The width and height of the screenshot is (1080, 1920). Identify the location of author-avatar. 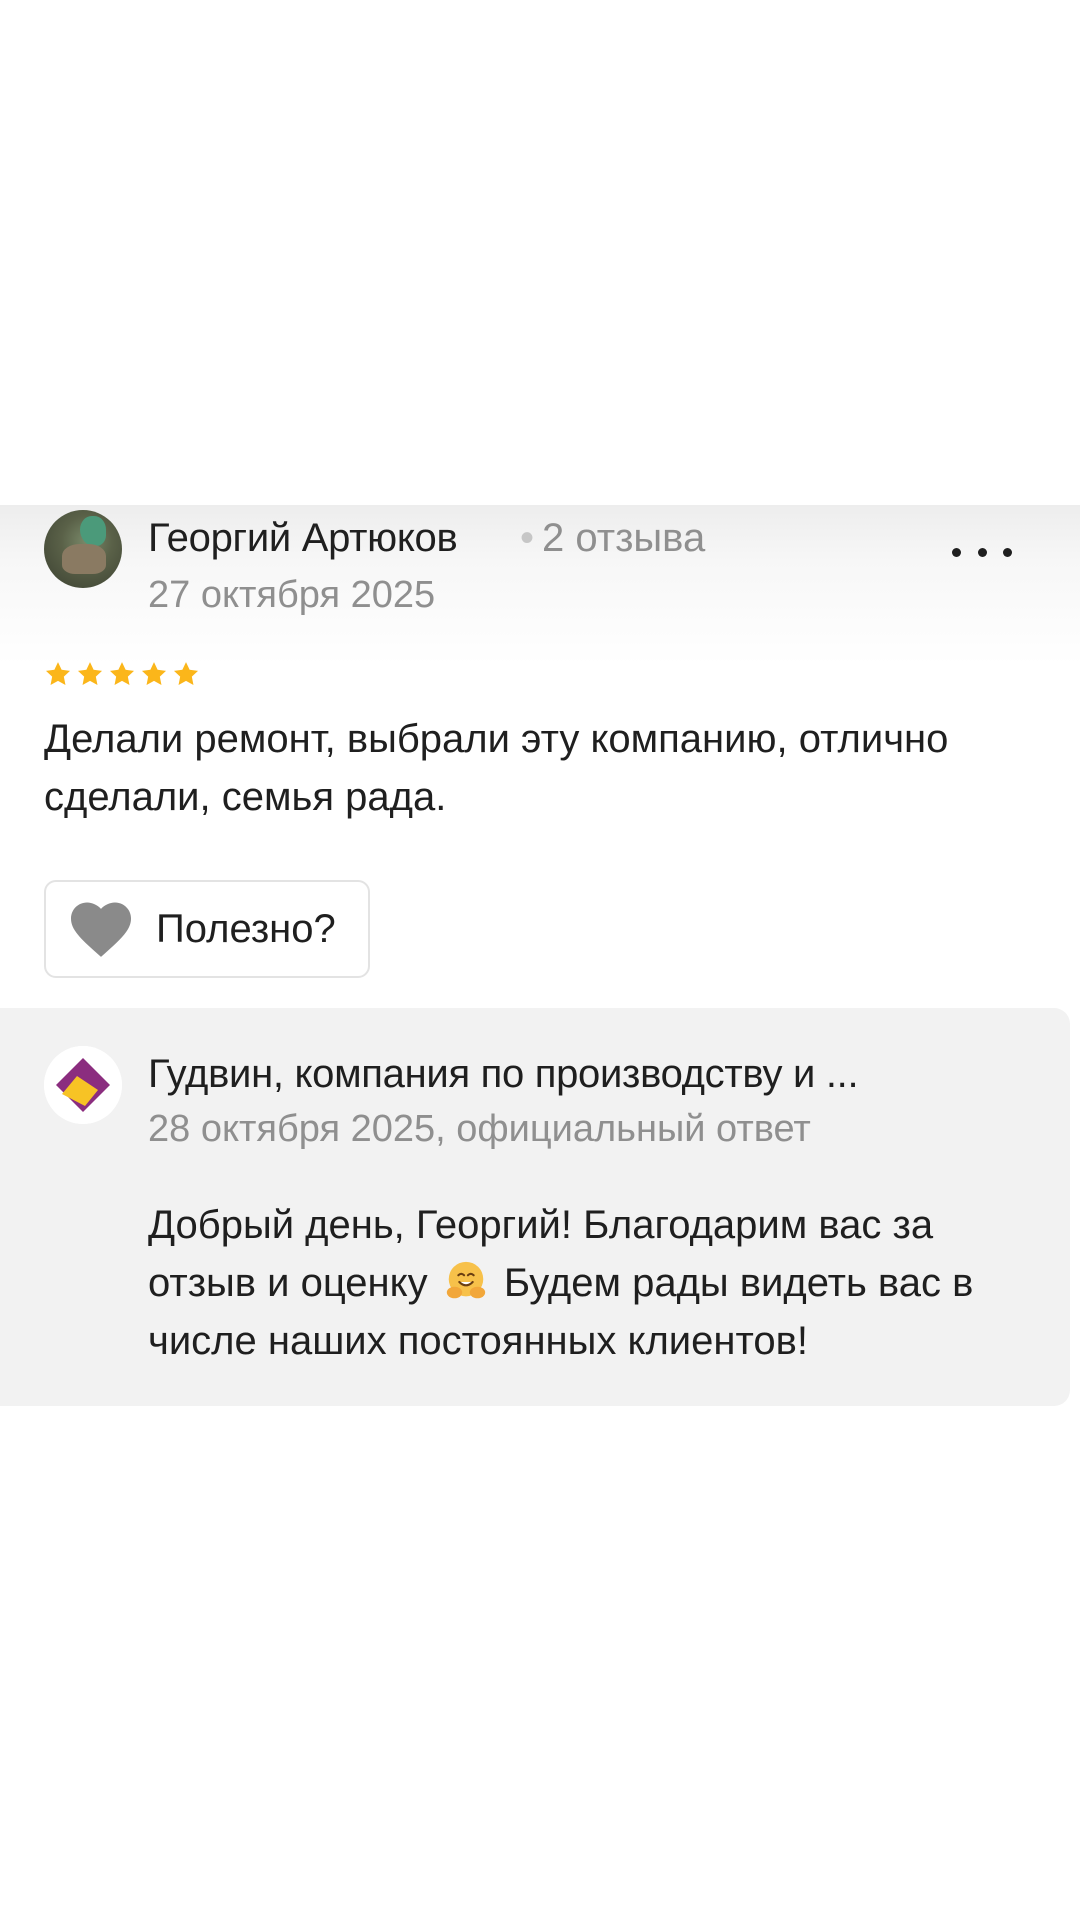
(83, 549).